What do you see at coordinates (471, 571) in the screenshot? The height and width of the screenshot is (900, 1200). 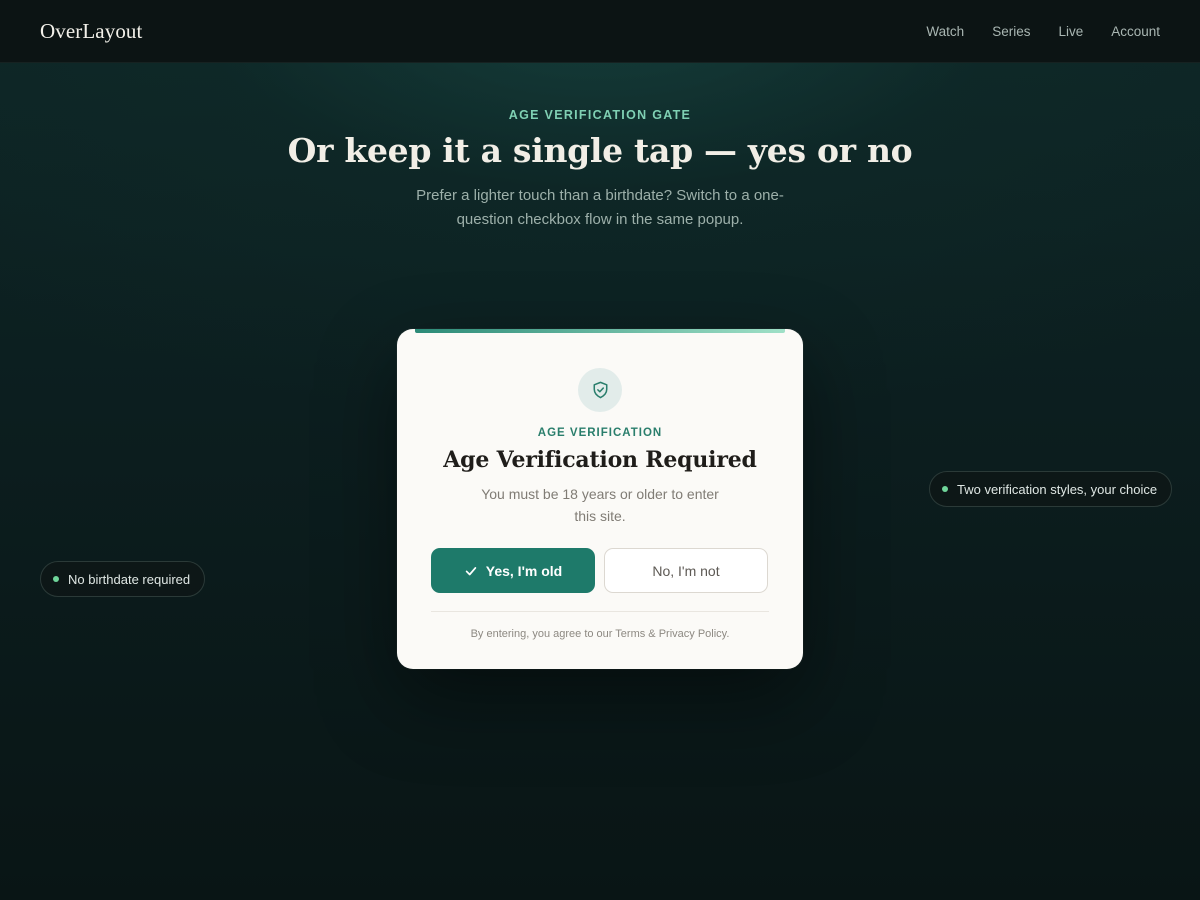 I see `check-icon` at bounding box center [471, 571].